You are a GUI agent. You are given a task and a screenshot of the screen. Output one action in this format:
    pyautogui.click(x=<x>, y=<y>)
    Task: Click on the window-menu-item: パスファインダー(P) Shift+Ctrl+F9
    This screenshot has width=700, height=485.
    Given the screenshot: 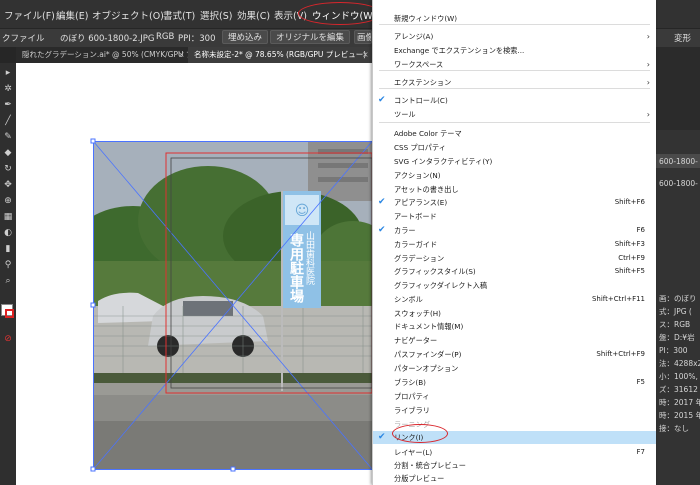 What is the action you would take?
    pyautogui.click(x=514, y=354)
    